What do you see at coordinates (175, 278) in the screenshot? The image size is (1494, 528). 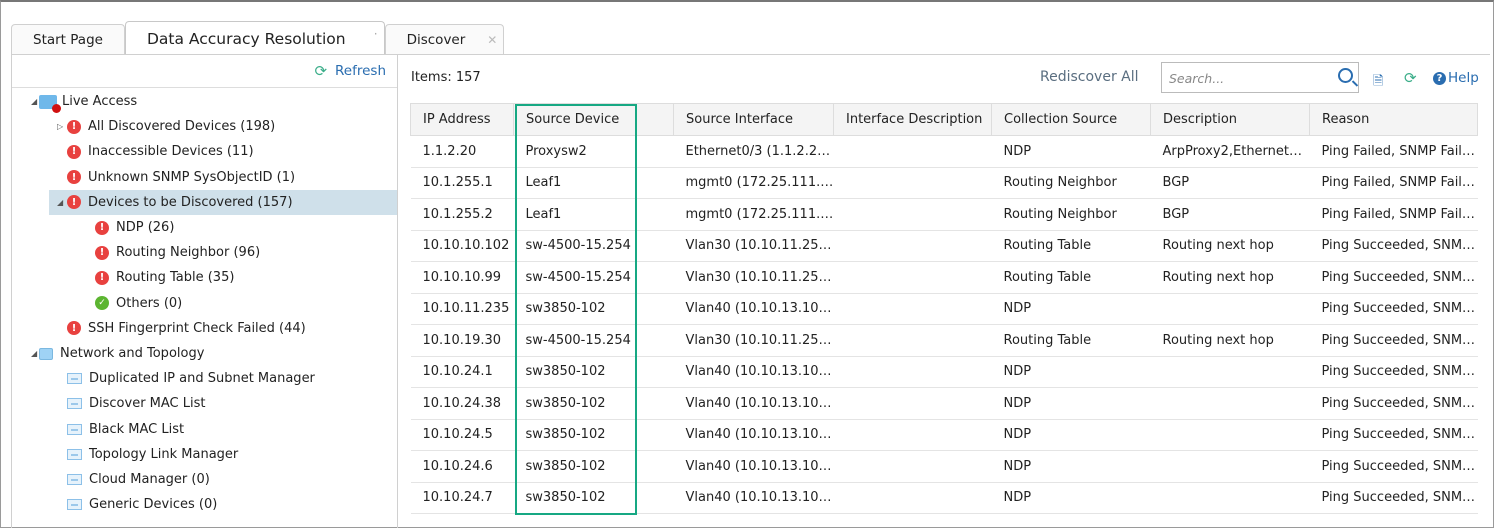 I see `tree-item-label: Routing Table (35)` at bounding box center [175, 278].